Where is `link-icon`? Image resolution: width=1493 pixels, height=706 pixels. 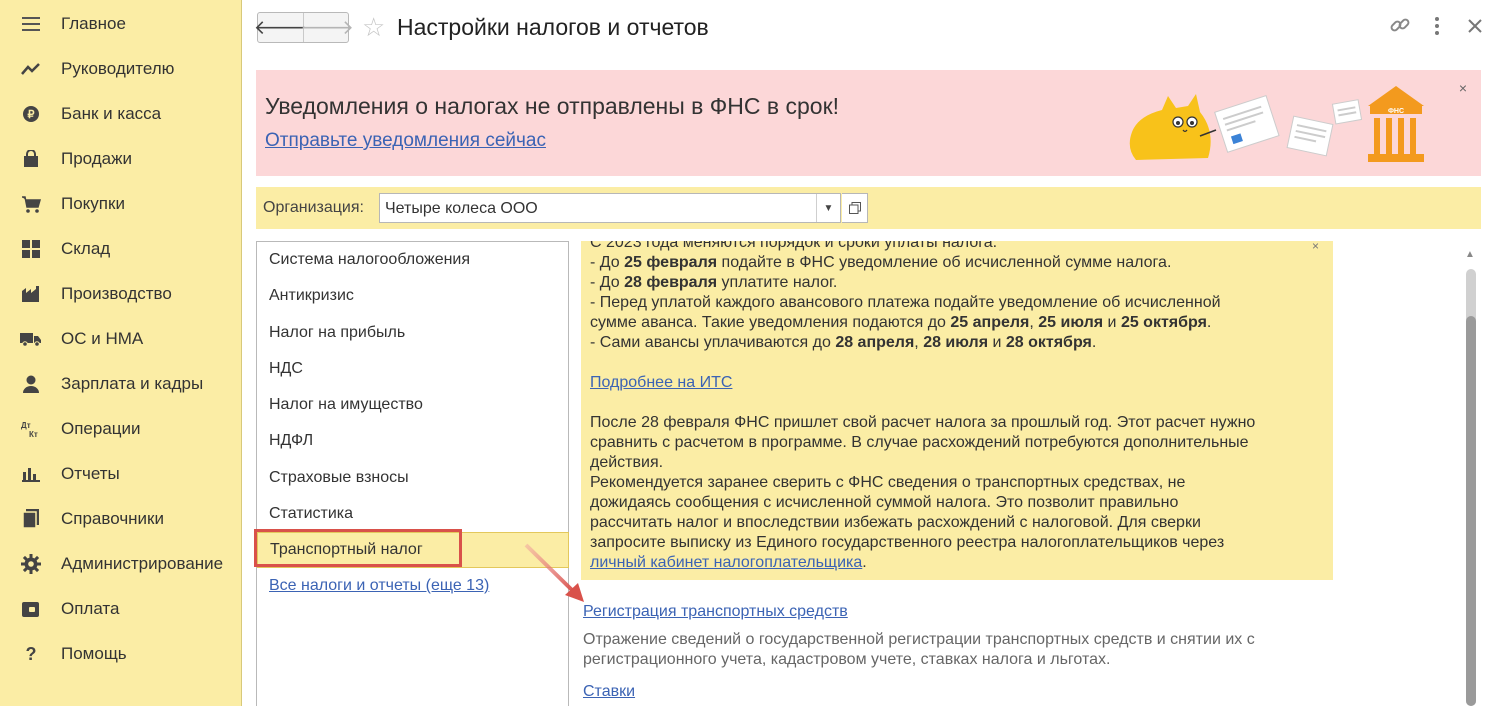
link-icon is located at coordinates (1400, 28).